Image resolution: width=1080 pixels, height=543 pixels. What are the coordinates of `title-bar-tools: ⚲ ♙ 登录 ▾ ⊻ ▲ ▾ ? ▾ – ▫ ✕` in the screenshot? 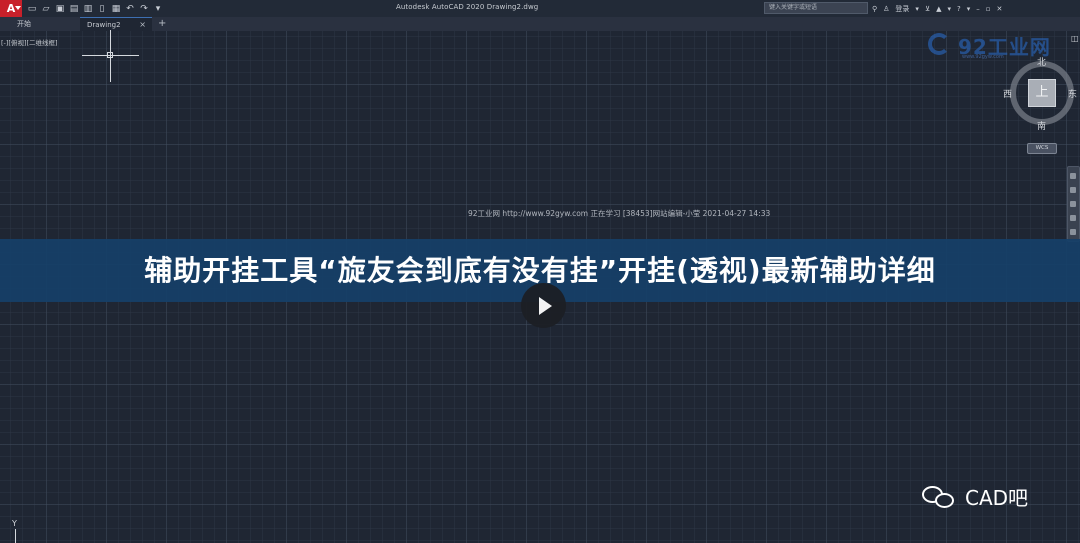 It's located at (937, 8).